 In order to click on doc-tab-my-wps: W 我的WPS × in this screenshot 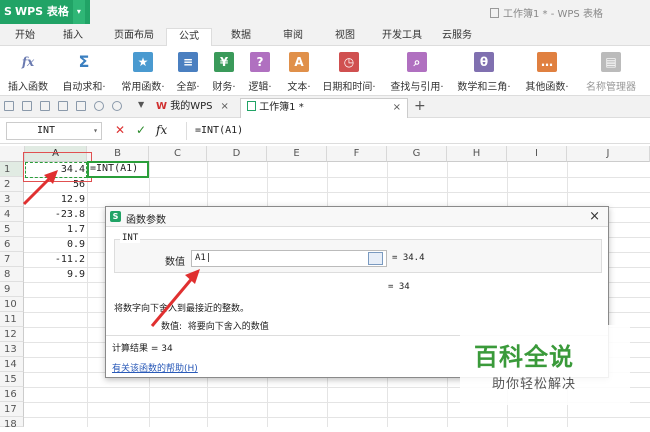, I will do `click(192, 108)`.